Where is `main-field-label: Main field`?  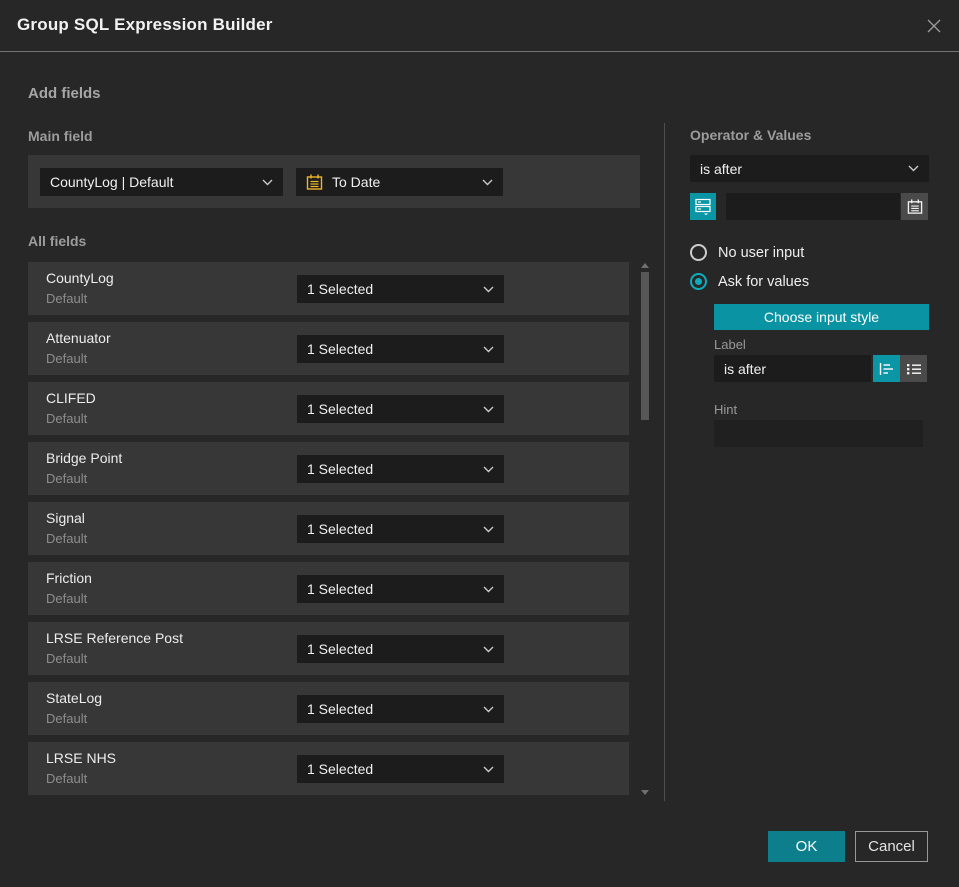
main-field-label: Main field is located at coordinates (60, 136).